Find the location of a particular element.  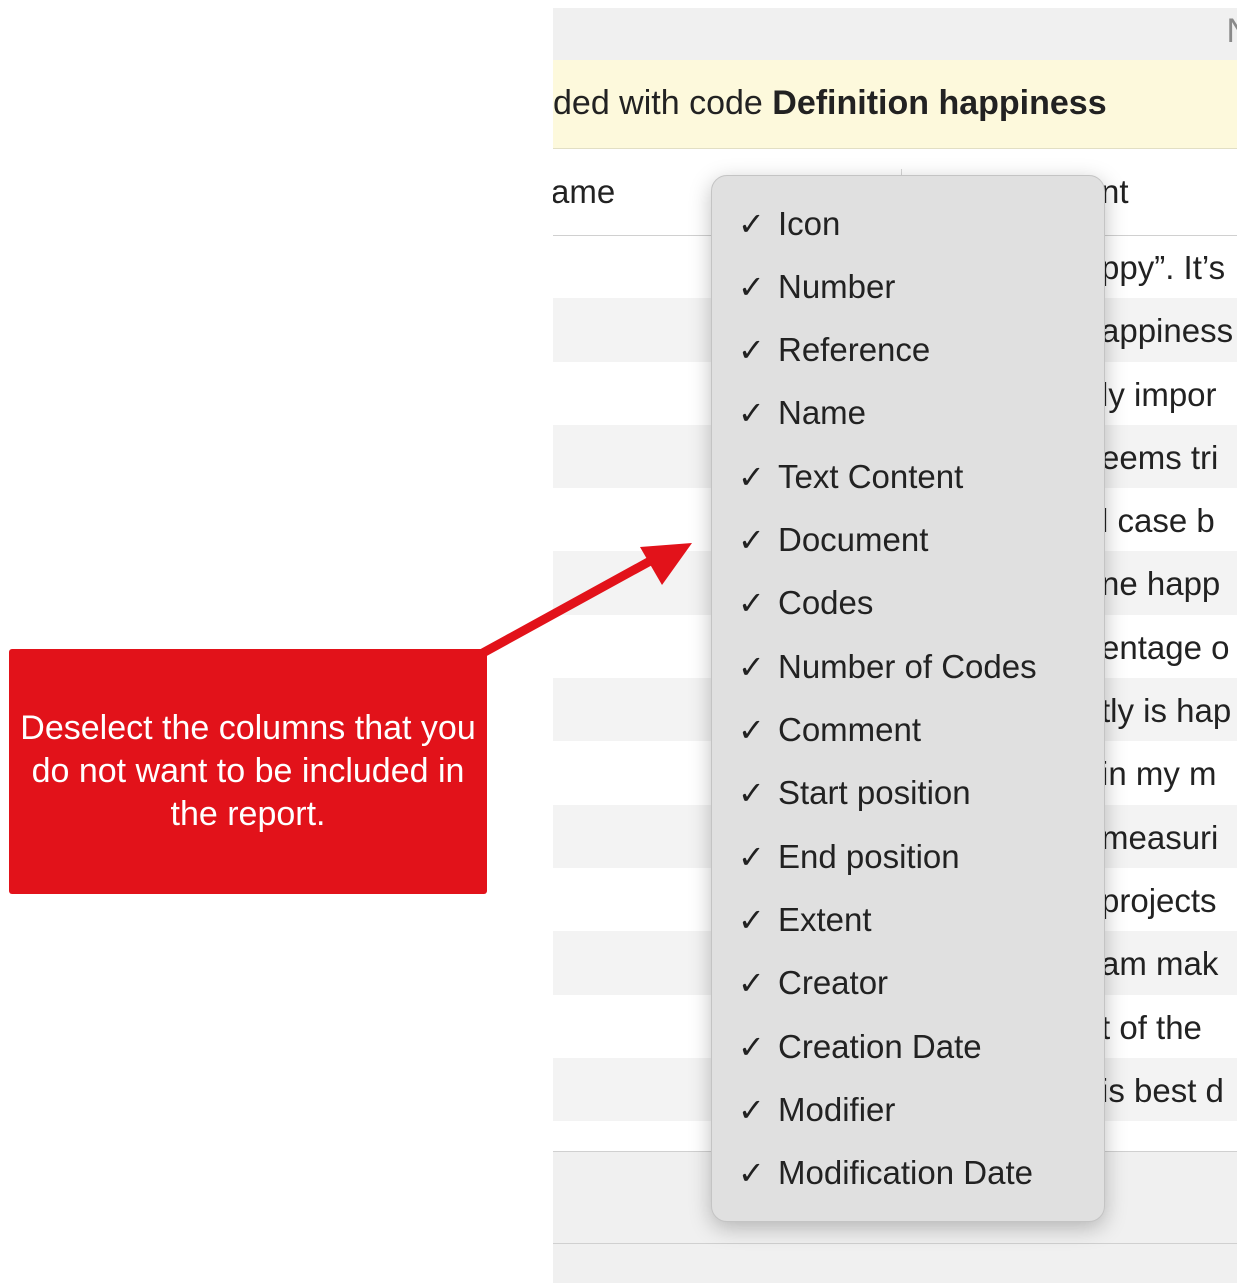

arrow-shaft is located at coordinates (561, 610).